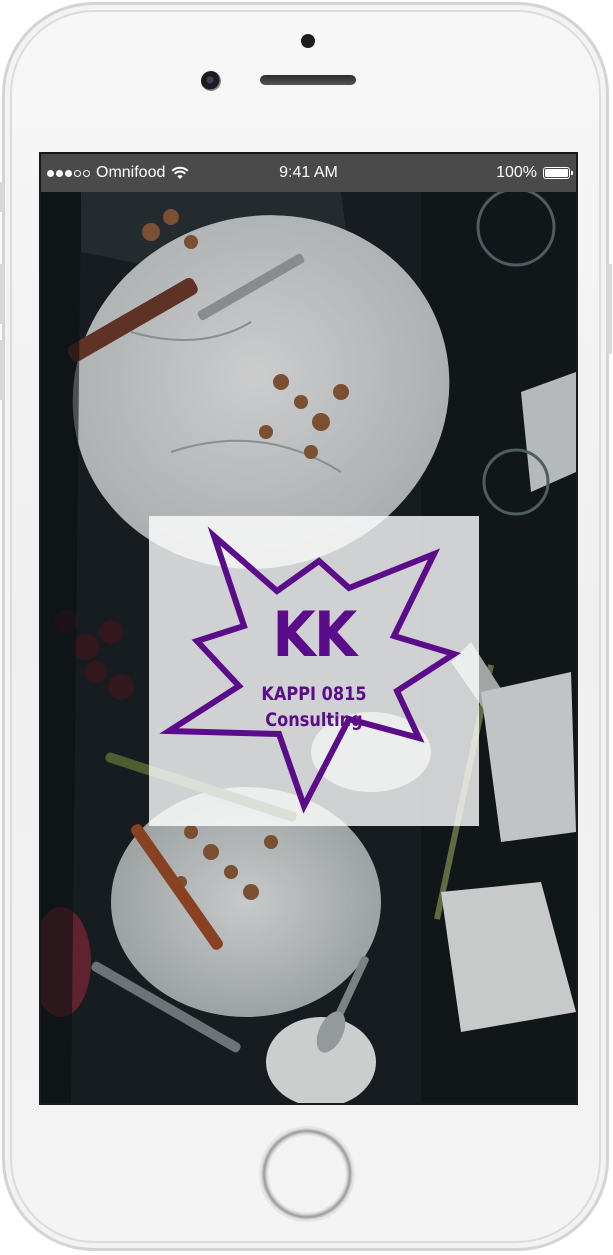 The height and width of the screenshot is (1255, 613). What do you see at coordinates (315, 634) in the screenshot?
I see `logo-monogram: KK` at bounding box center [315, 634].